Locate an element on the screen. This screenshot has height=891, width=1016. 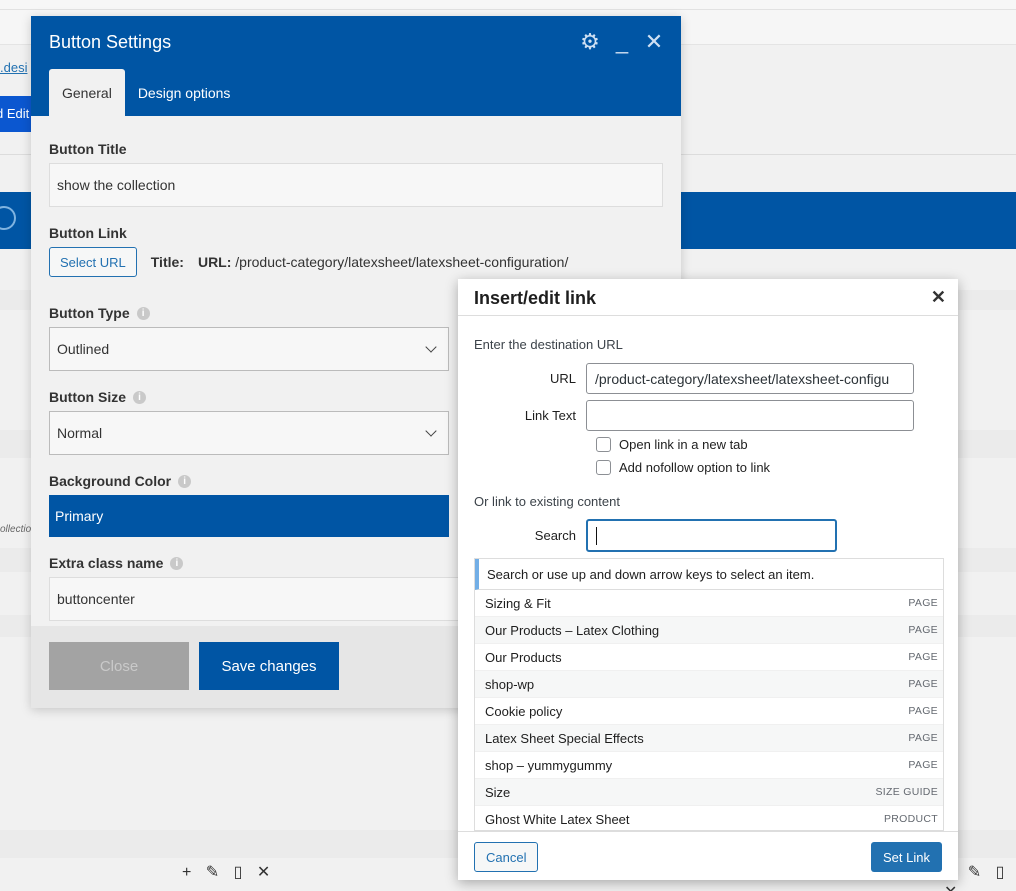
link-title-label: Title: is located at coordinates (167, 262).